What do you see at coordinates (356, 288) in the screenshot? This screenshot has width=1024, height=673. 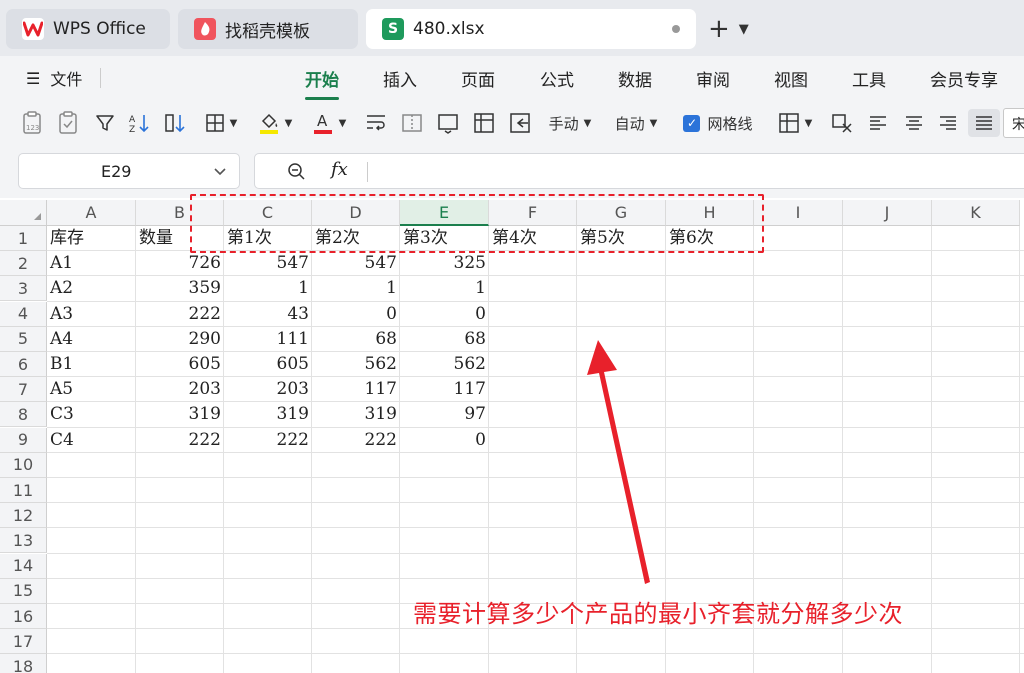 I see `cell-d3: 1` at bounding box center [356, 288].